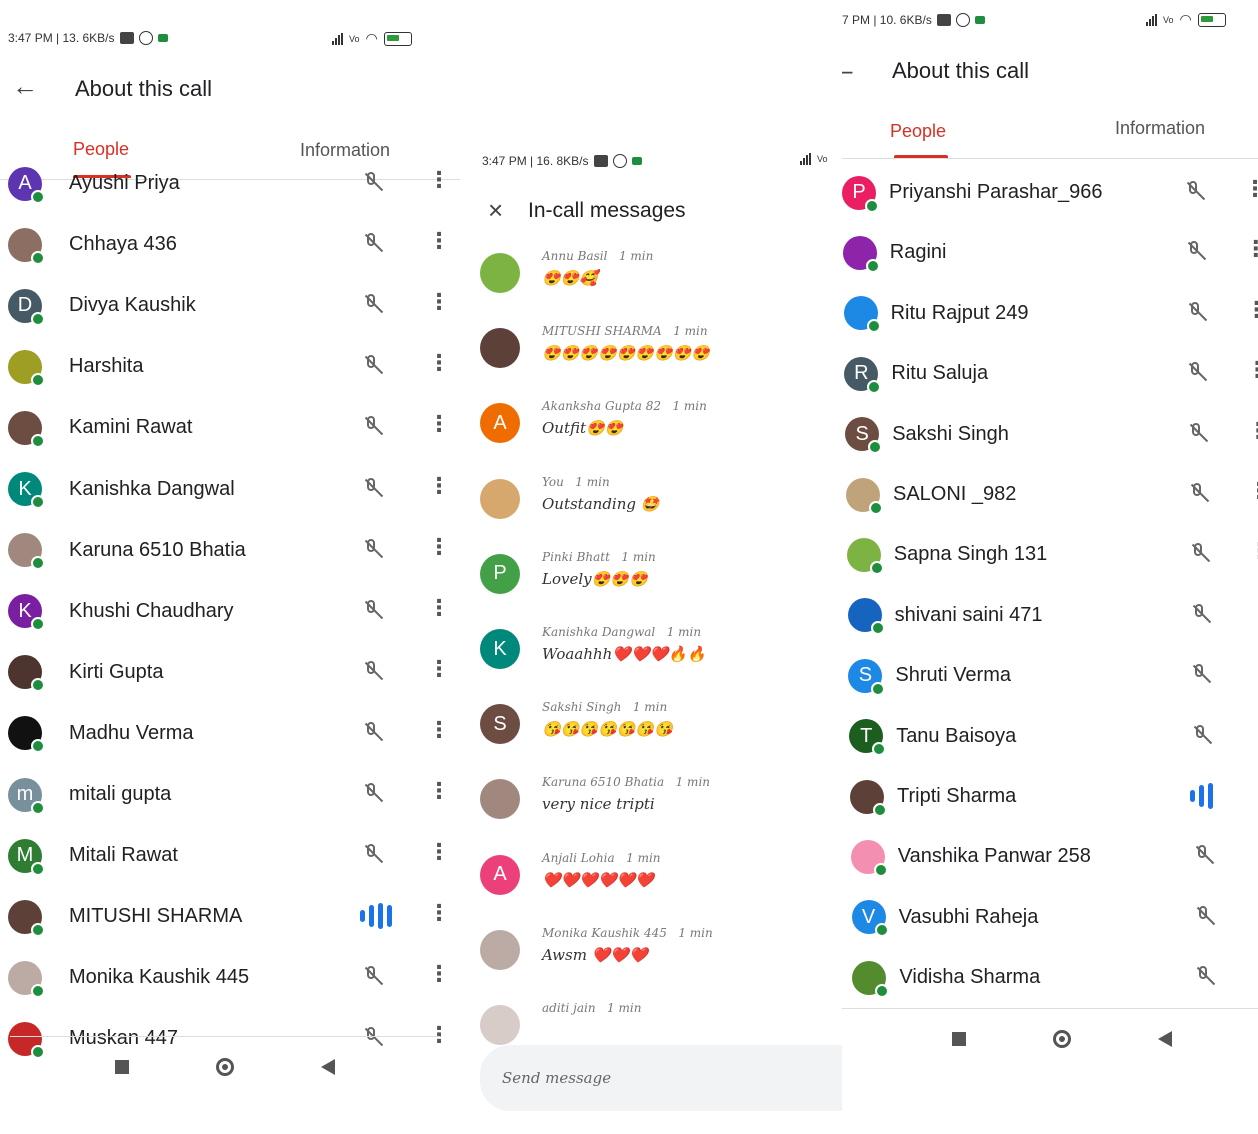 Image resolution: width=1258 pixels, height=1134 pixels. What do you see at coordinates (847, 70) in the screenshot?
I see `back-arrow-icon: –` at bounding box center [847, 70].